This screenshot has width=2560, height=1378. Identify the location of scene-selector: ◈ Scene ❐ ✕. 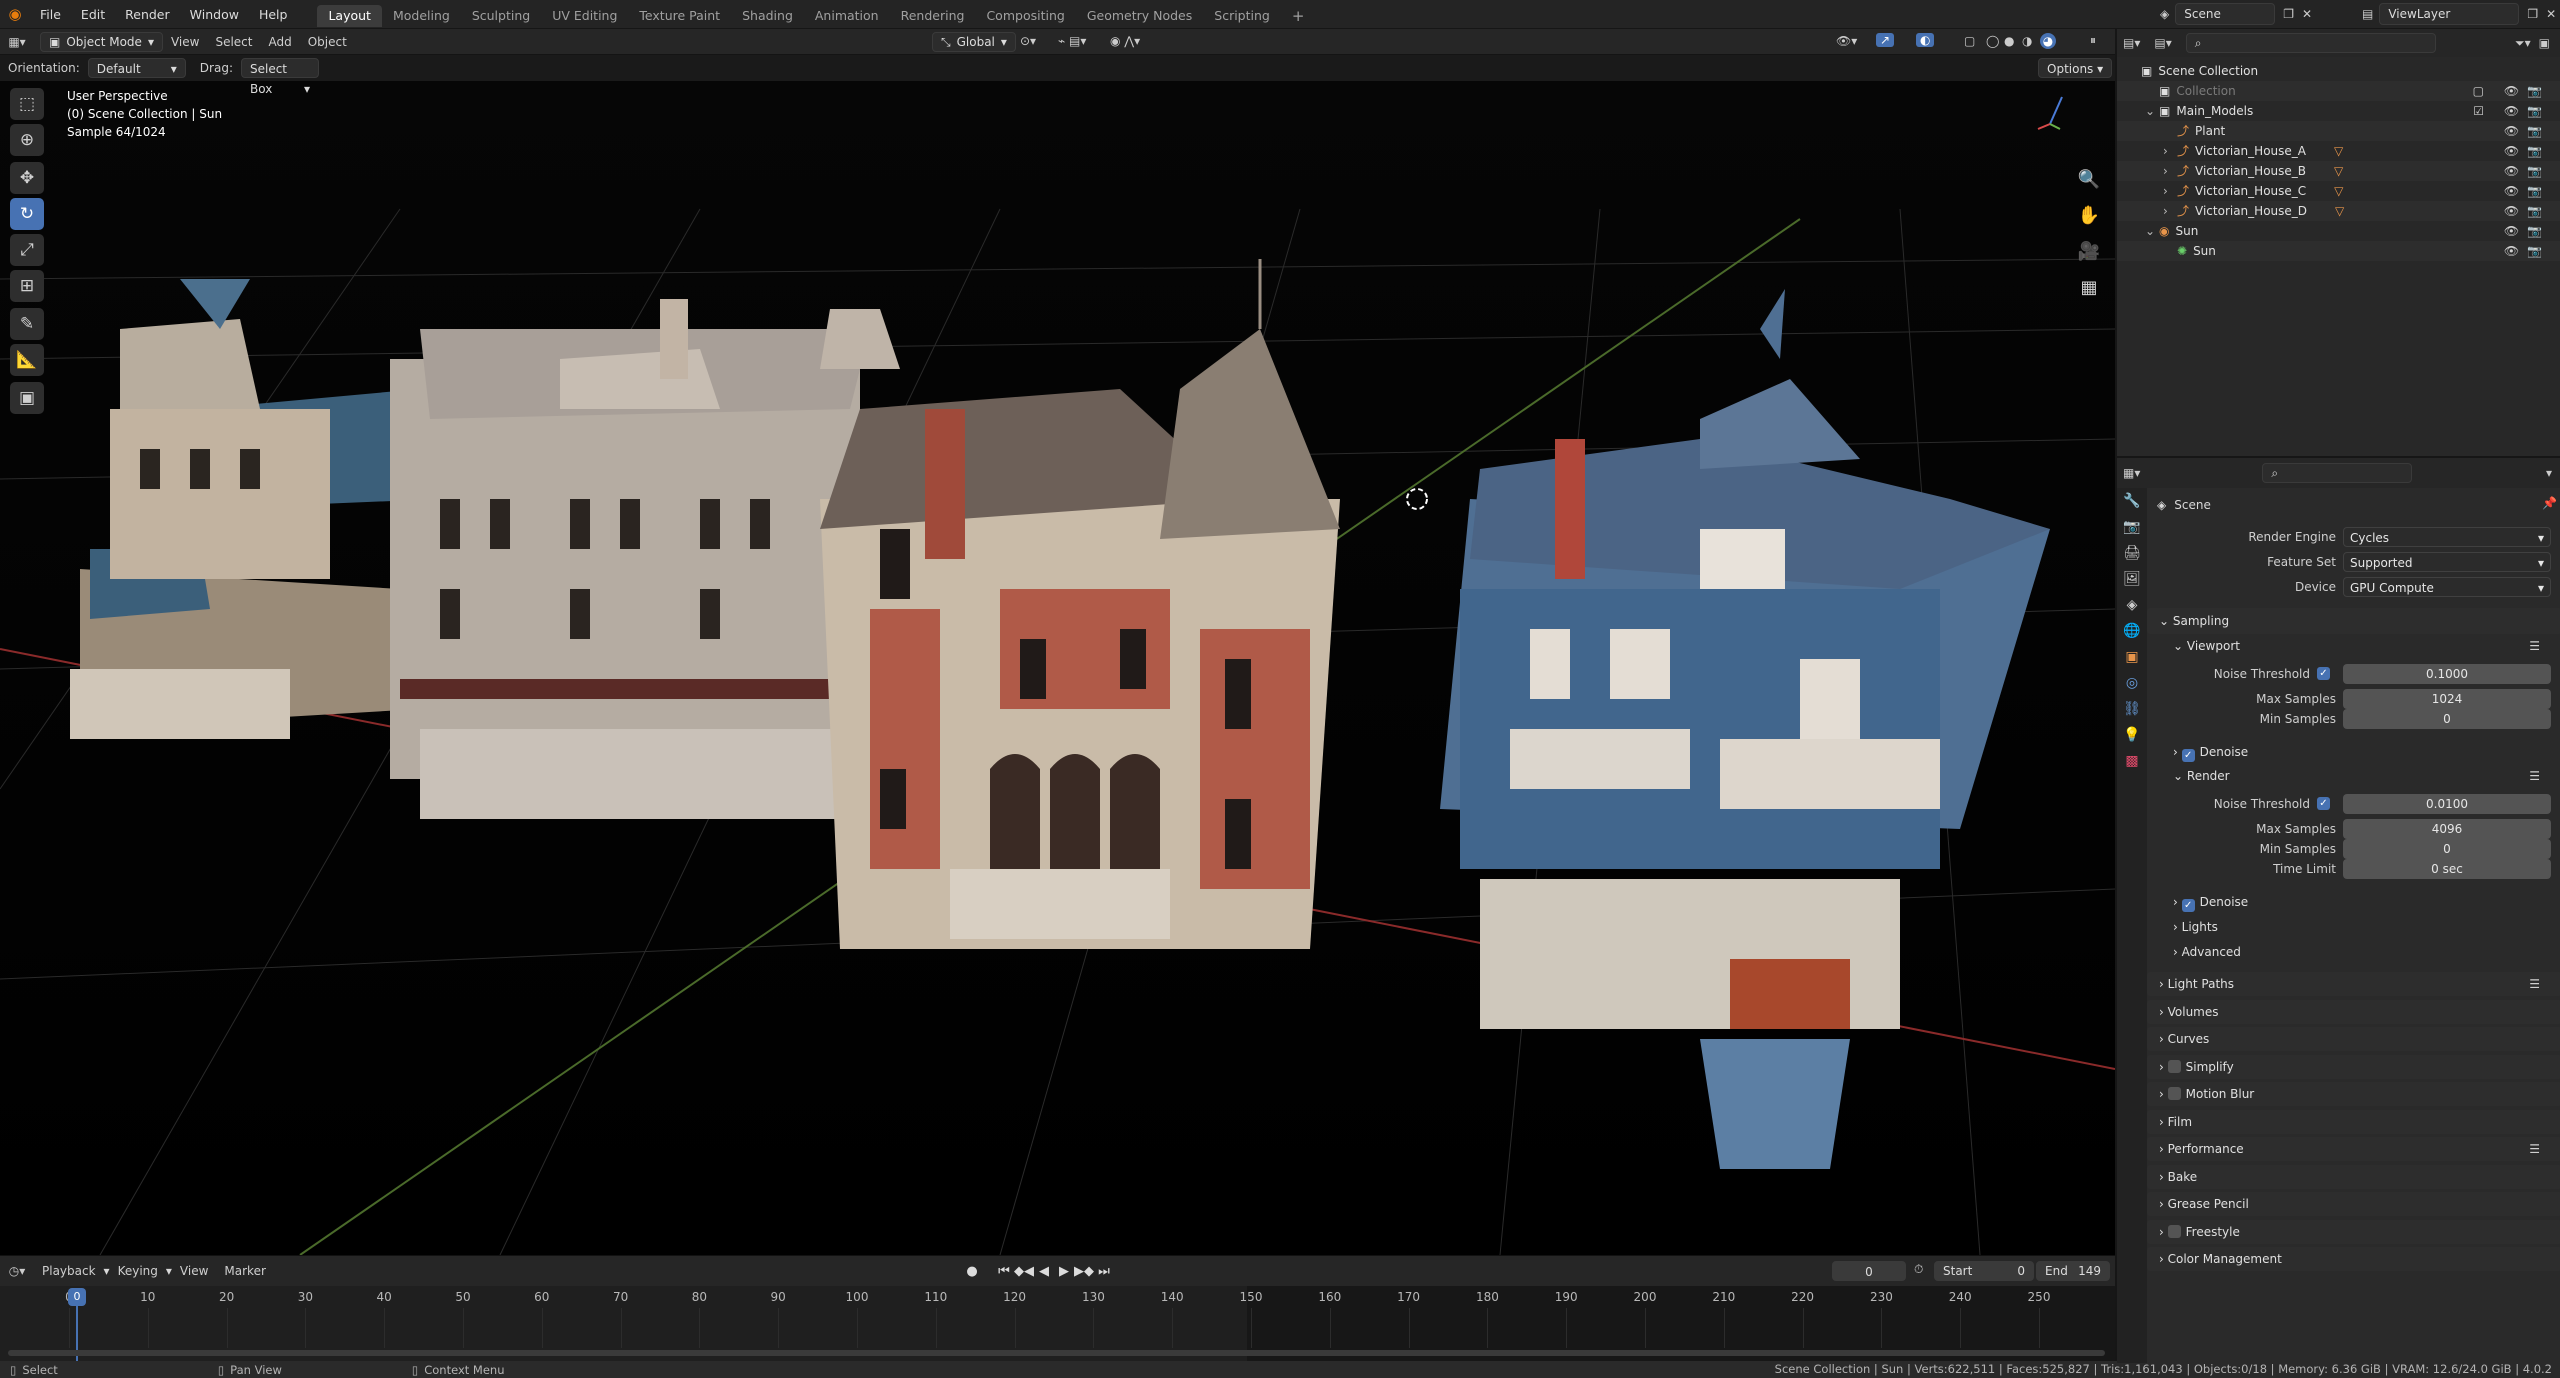
(2236, 14).